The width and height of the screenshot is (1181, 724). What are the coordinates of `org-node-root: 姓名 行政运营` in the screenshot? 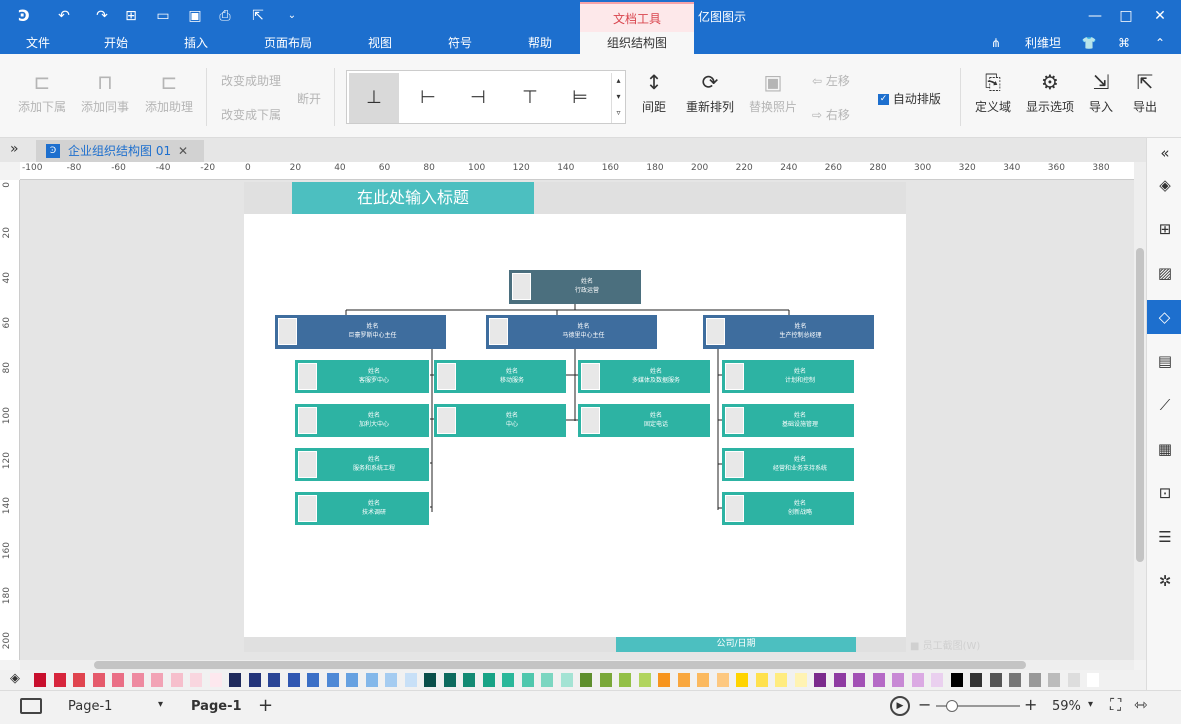 It's located at (575, 287).